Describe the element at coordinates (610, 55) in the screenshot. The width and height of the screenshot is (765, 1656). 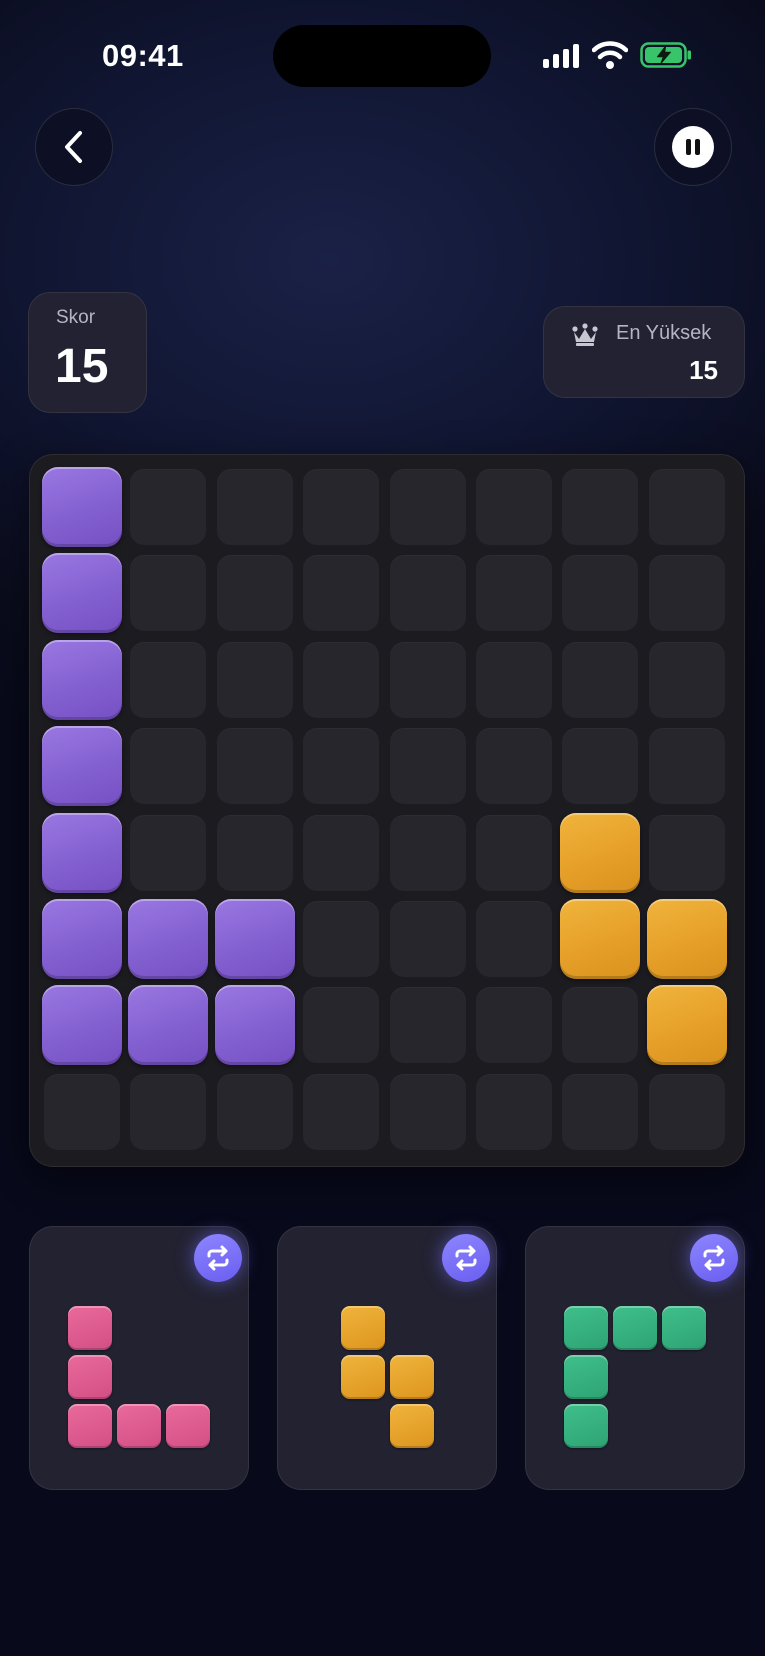
I see `wifi-icon` at that location.